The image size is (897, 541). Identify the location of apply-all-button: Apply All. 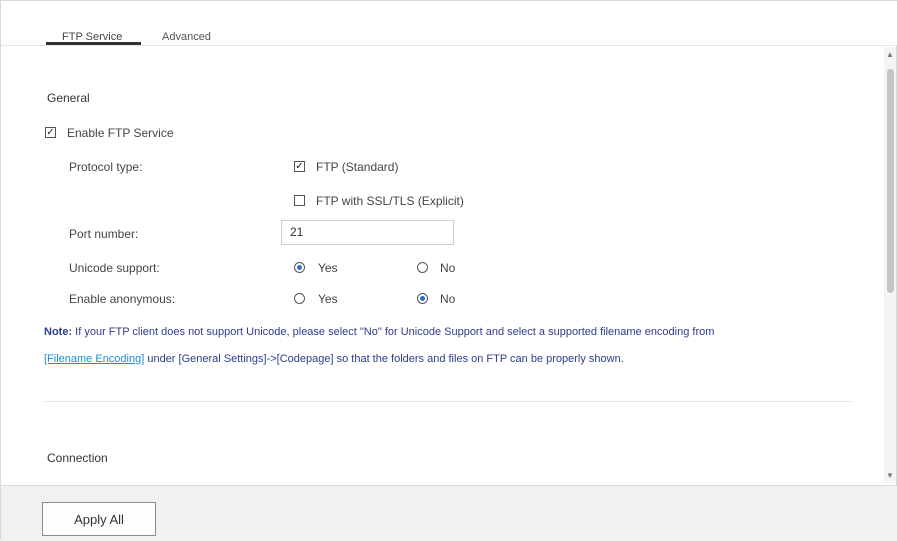
(99, 519).